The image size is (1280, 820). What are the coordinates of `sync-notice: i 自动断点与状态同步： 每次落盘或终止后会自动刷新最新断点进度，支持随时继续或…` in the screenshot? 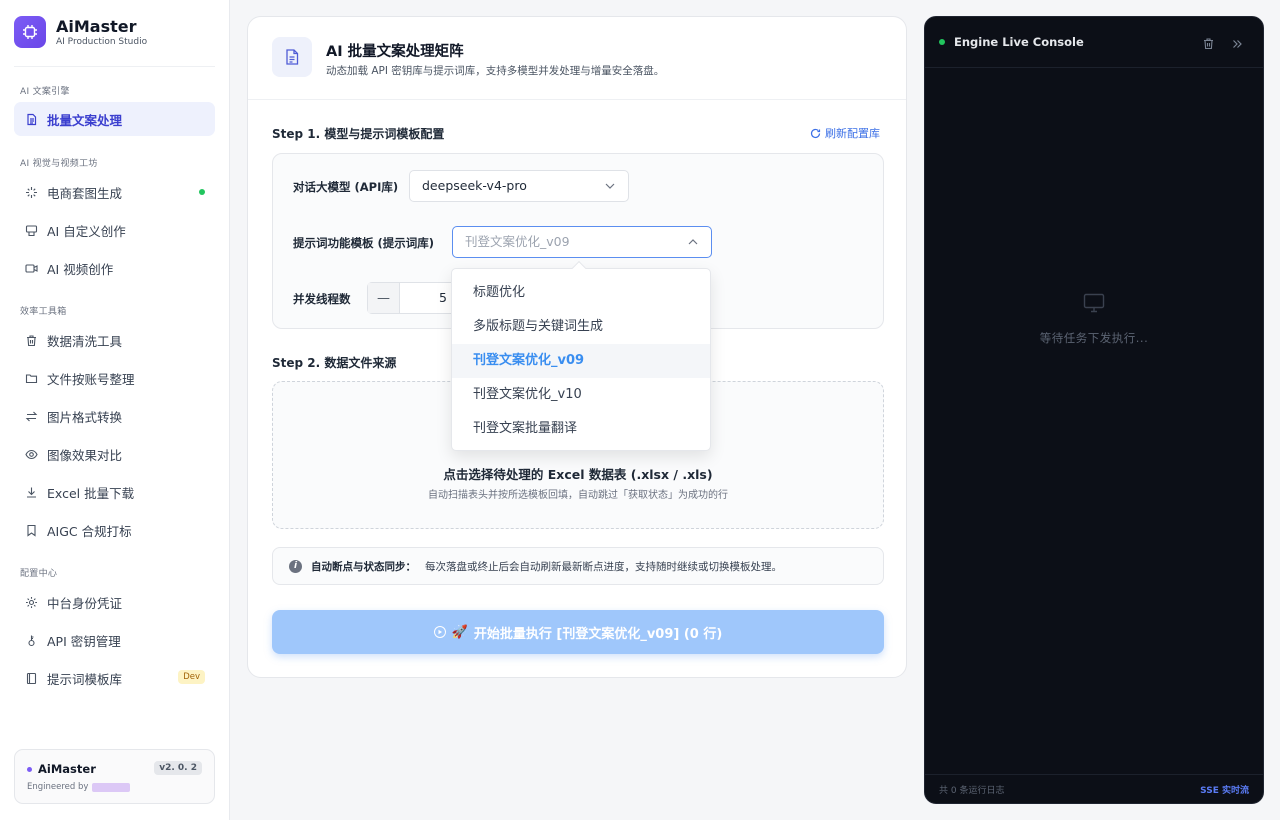 It's located at (578, 566).